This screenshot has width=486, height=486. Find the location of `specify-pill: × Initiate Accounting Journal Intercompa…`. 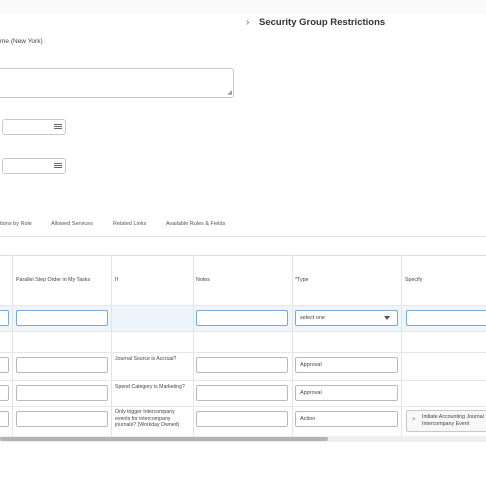

specify-pill: × Initiate Accounting Journal Intercompa… is located at coordinates (446, 421).